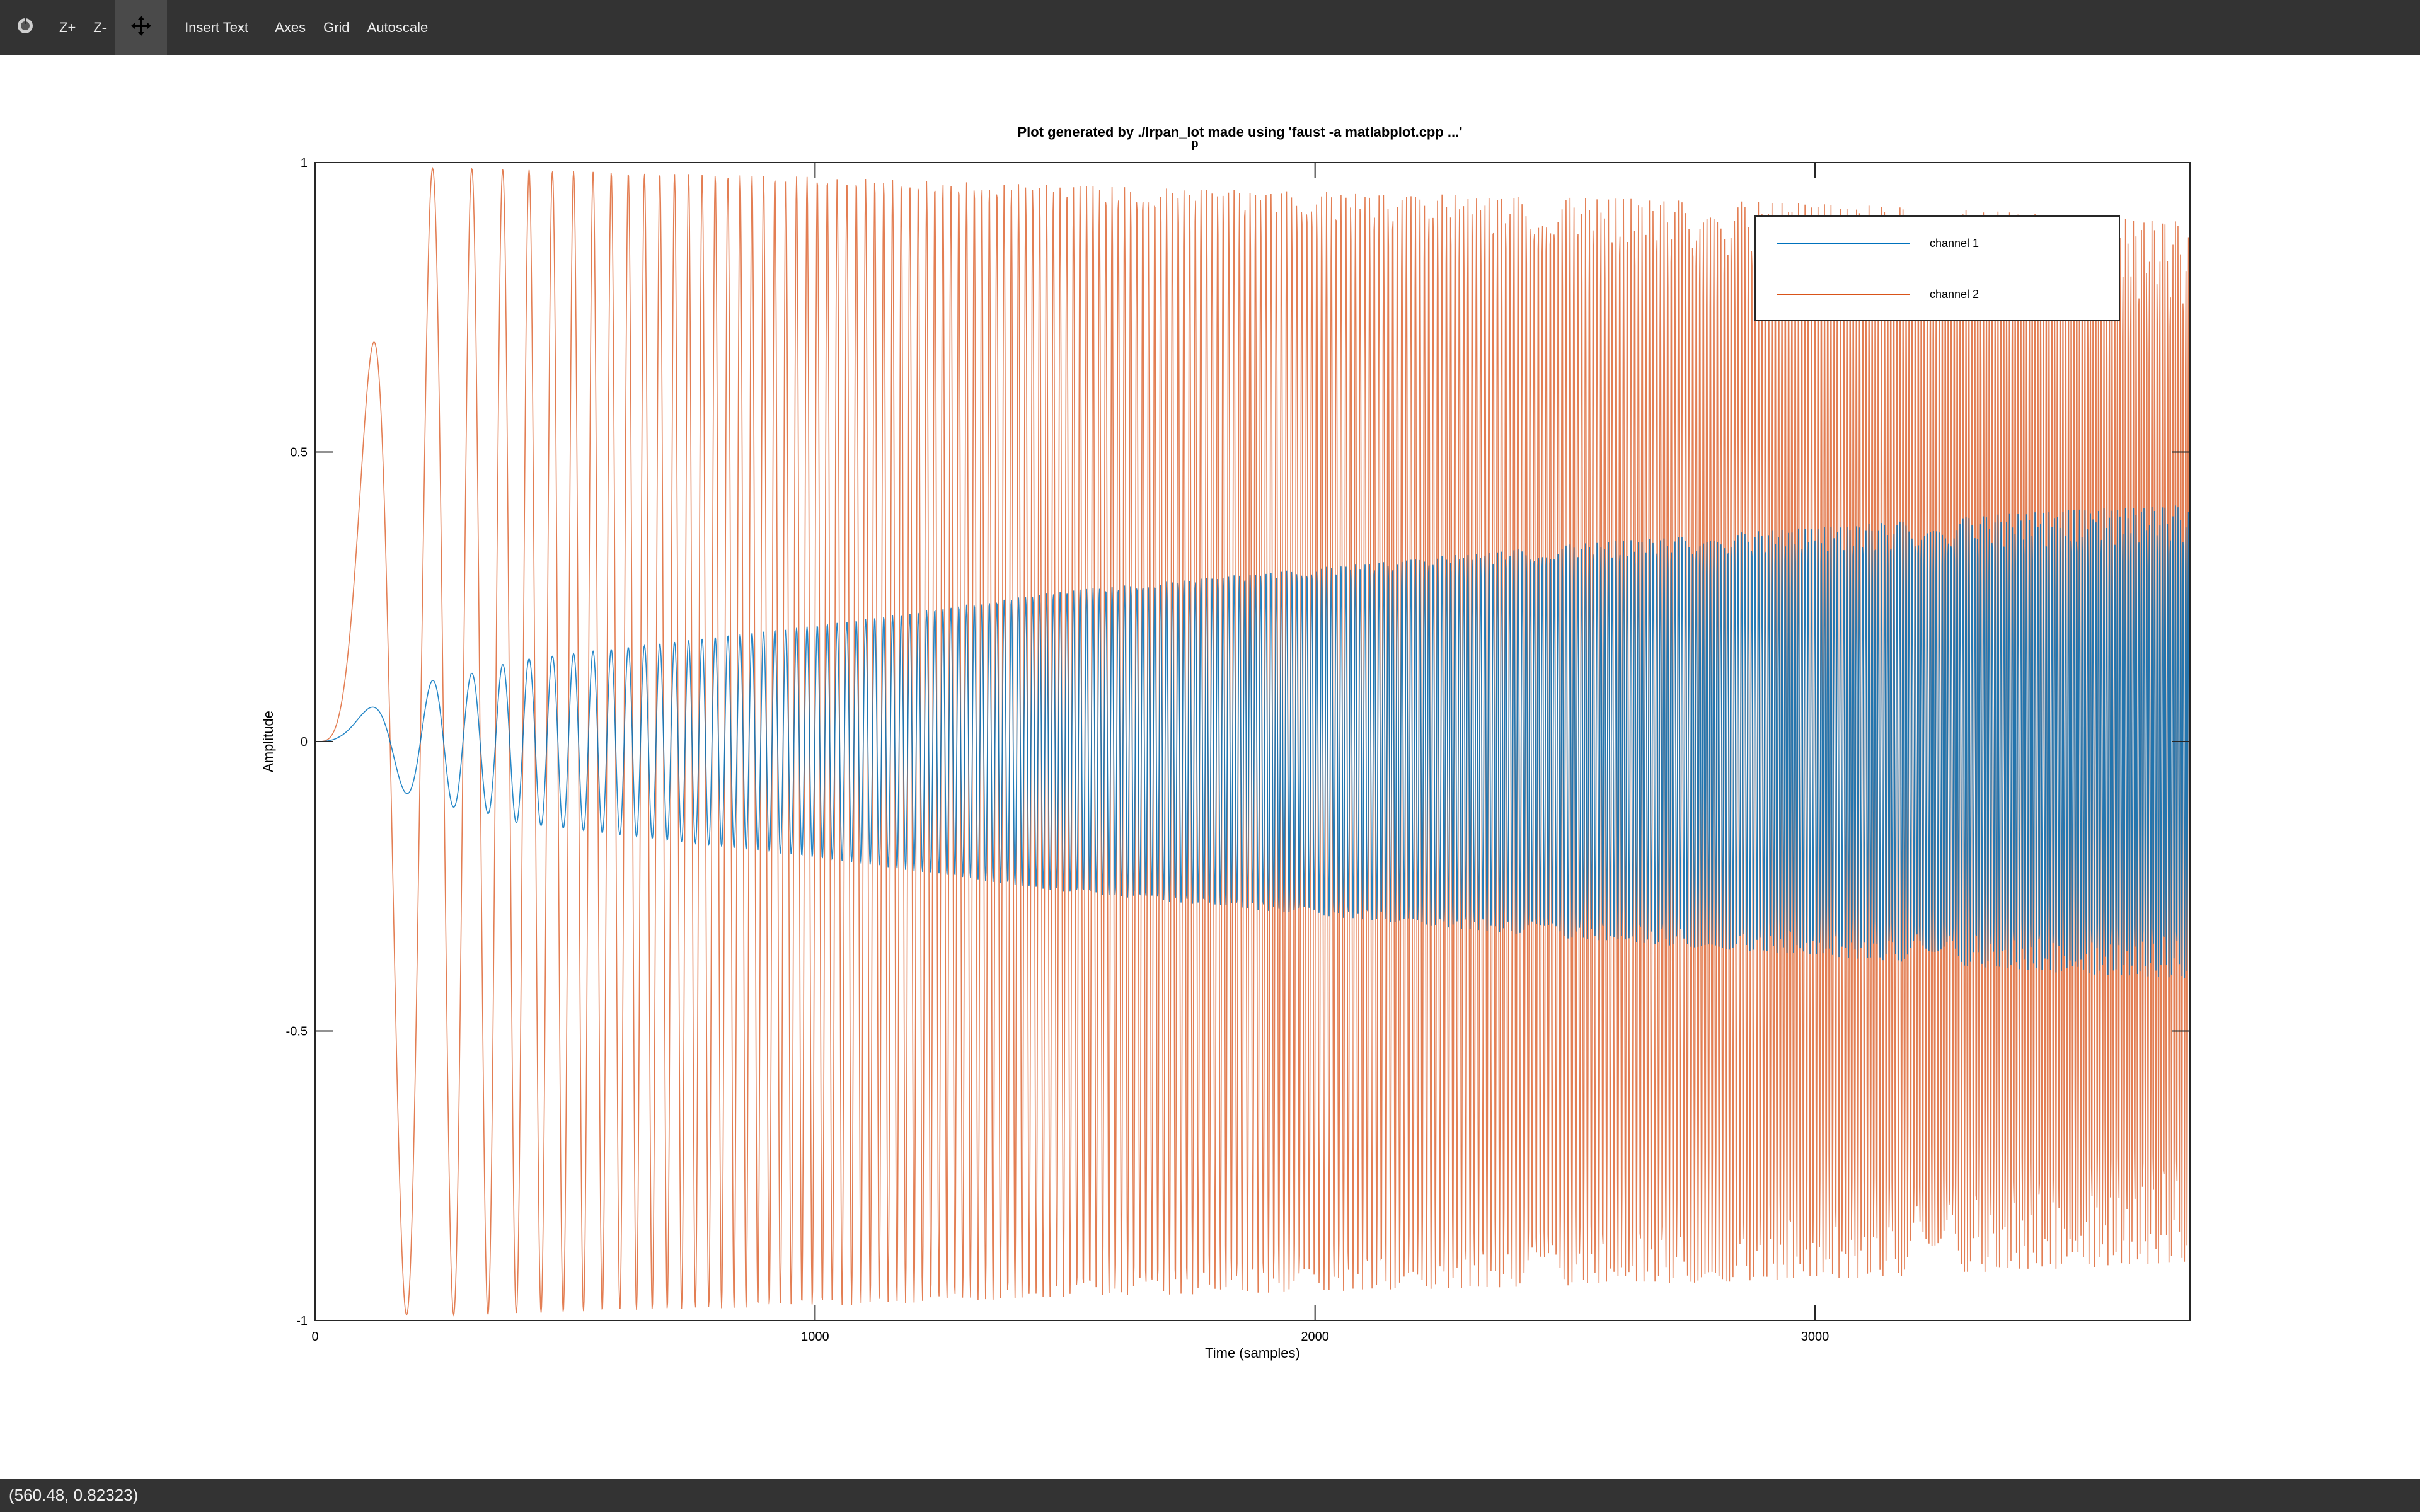  I want to click on y-tick-label: 1, so click(305, 163).